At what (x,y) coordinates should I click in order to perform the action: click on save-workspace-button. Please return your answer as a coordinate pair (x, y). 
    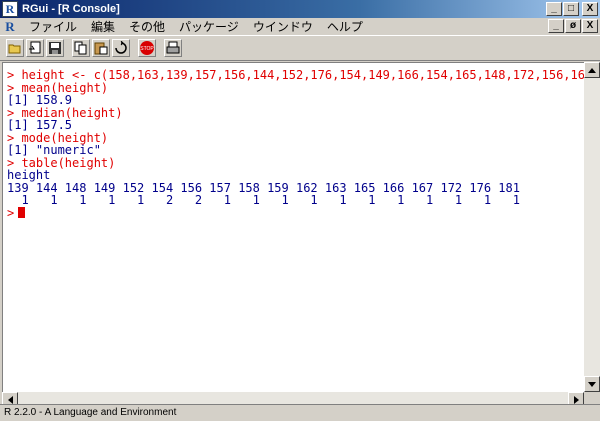
    Looking at the image, I should click on (55, 48).